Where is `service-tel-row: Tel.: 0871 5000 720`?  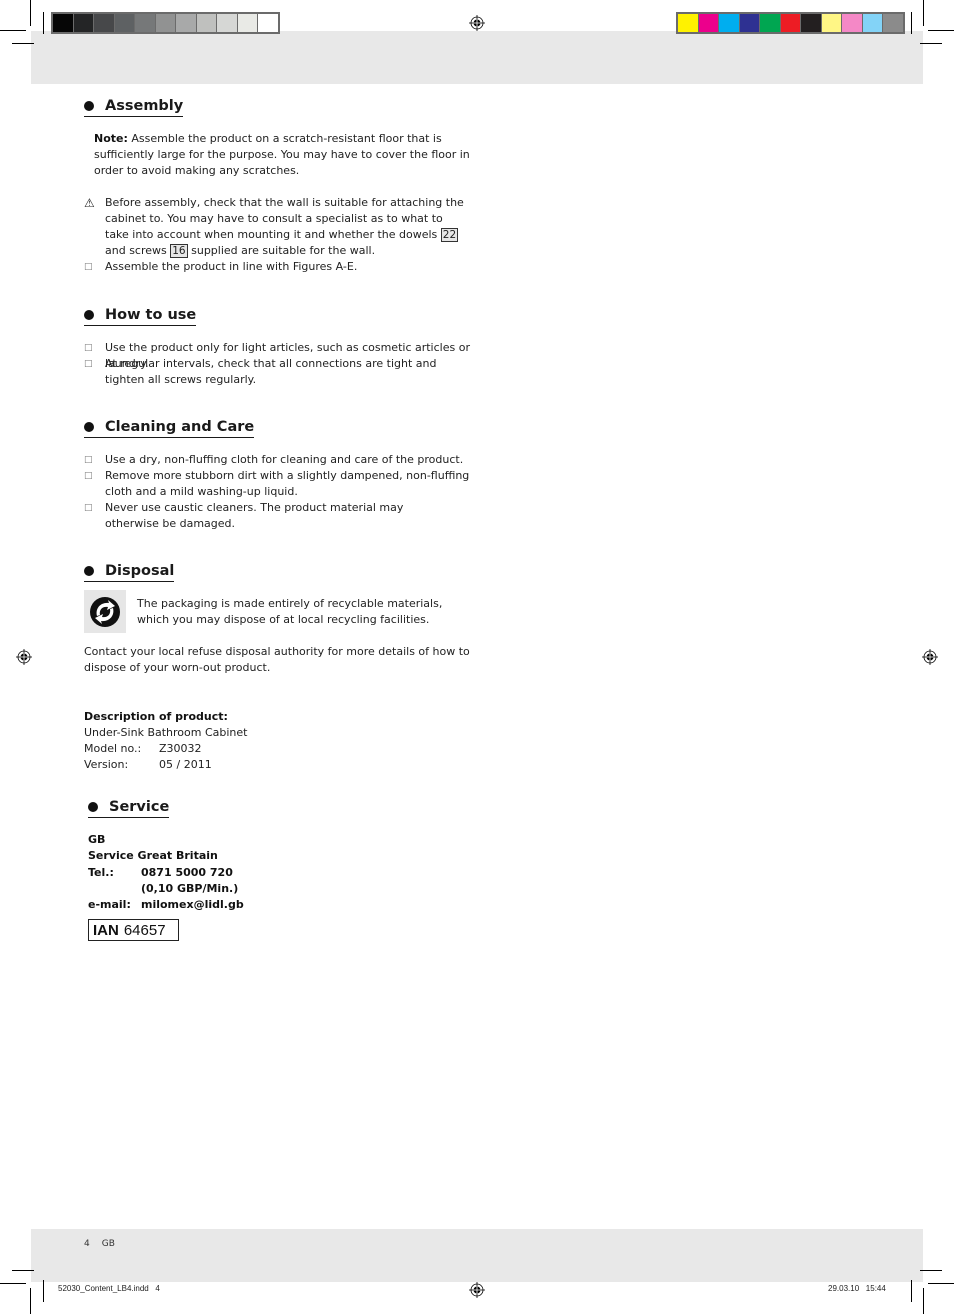 service-tel-row: Tel.: 0871 5000 720 is located at coordinates (160, 873).